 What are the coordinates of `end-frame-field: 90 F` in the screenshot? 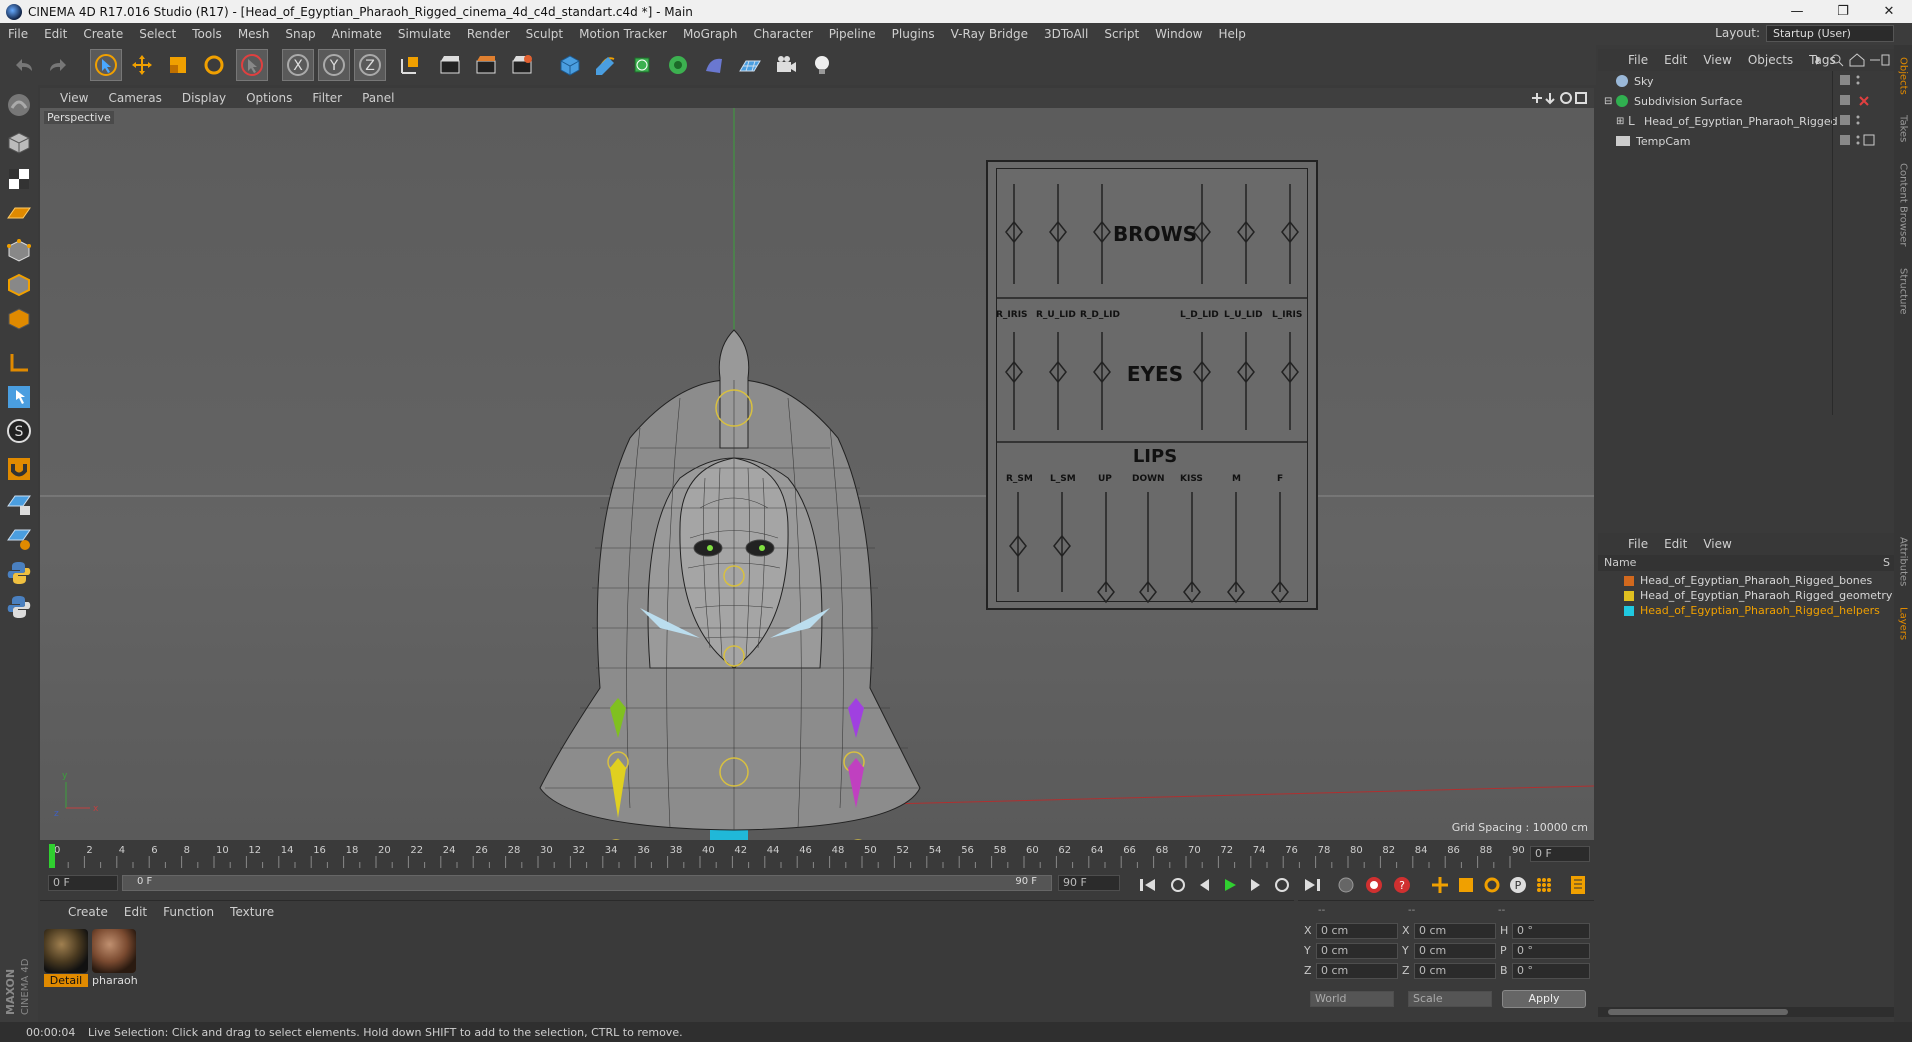 It's located at (1089, 883).